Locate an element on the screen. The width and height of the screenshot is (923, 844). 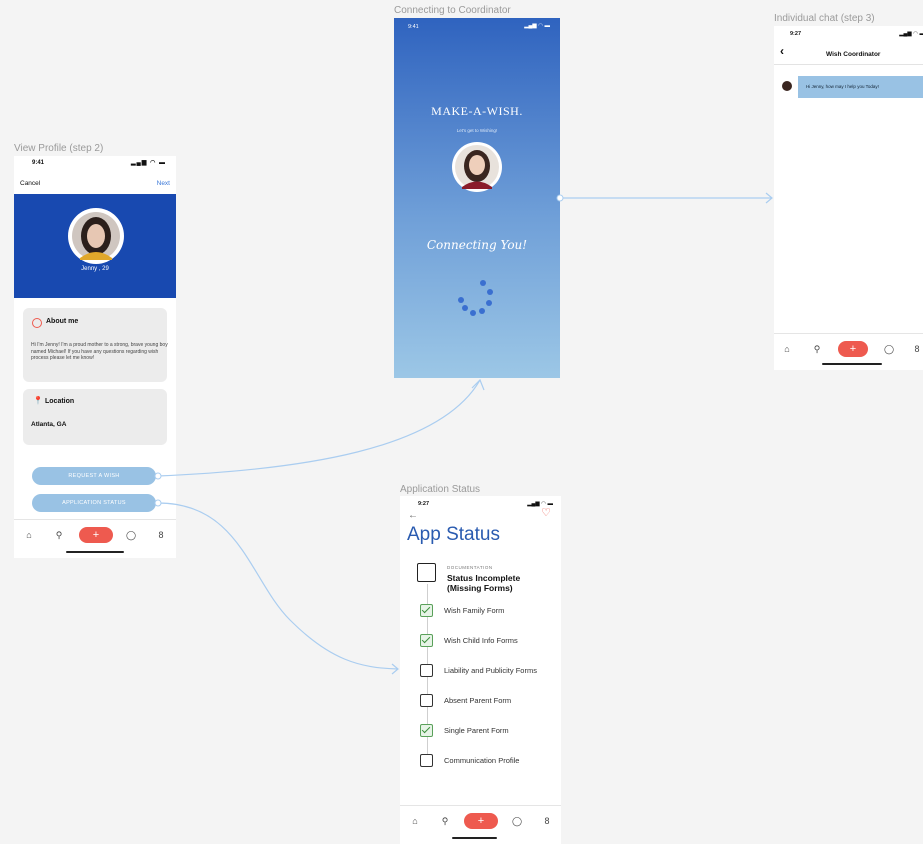
location-pin-icon: 📍 is located at coordinates (38, 400).